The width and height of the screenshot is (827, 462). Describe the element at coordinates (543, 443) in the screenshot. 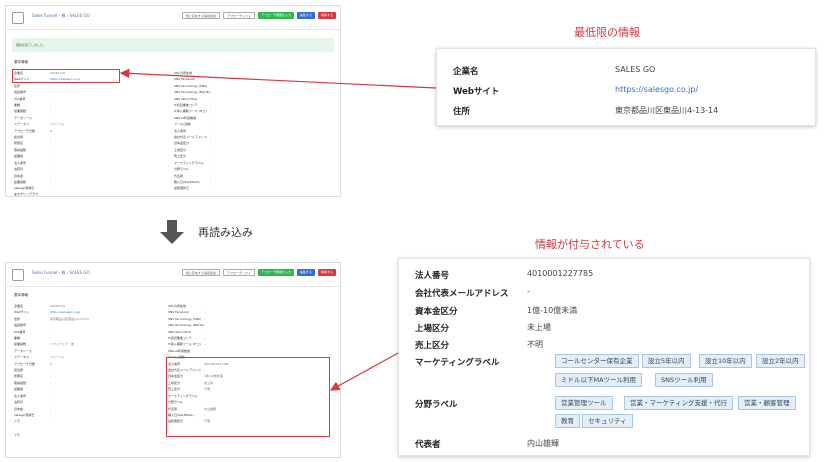

I see `value-representative: 内山雄輝` at that location.